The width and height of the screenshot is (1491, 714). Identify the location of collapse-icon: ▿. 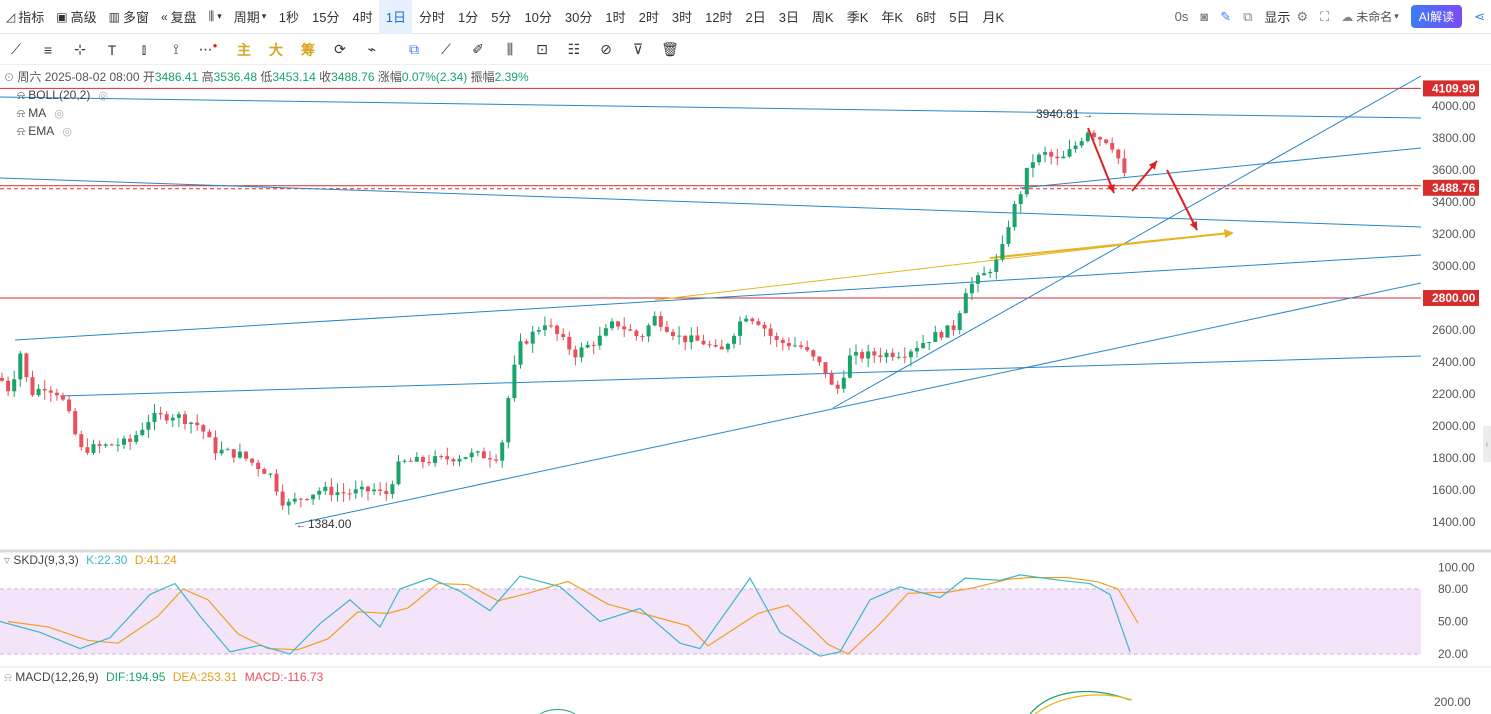
(7, 560).